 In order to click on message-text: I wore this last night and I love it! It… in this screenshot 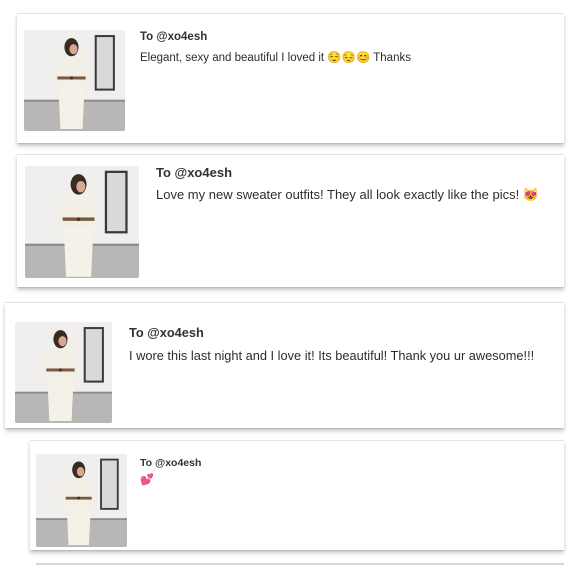, I will do `click(332, 355)`.